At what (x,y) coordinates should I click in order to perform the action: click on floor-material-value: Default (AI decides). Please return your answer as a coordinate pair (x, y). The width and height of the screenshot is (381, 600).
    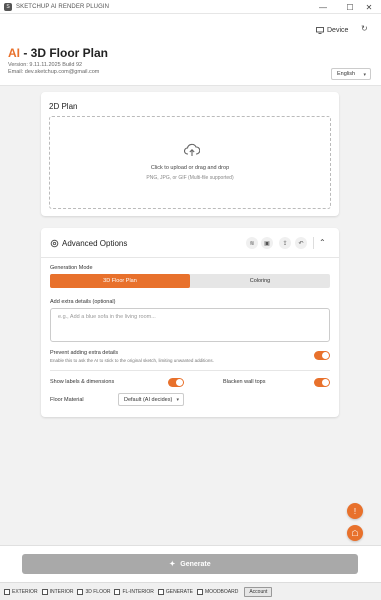
    Looking at the image, I should click on (148, 399).